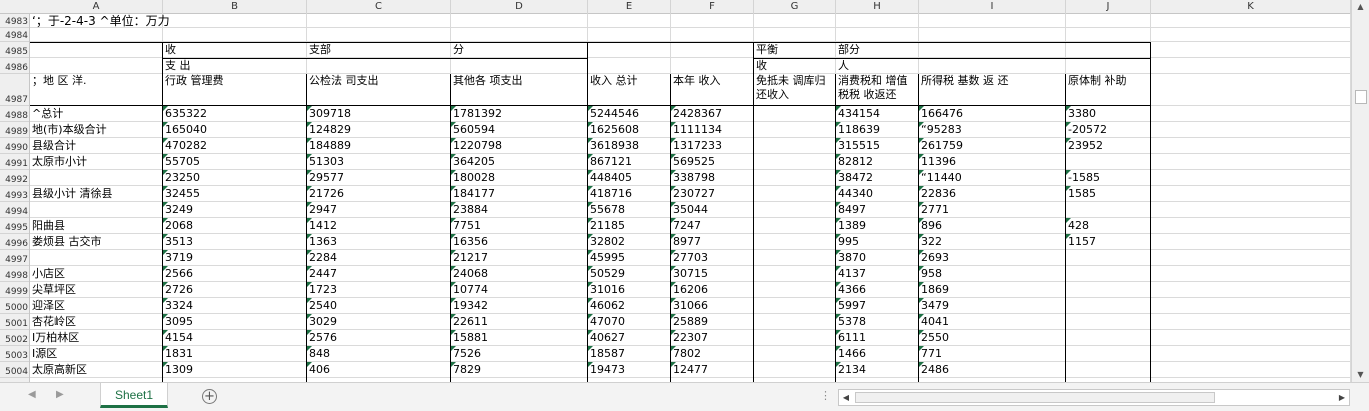 The image size is (1369, 411). Describe the element at coordinates (469, 306) in the screenshot. I see `number-cell: 19342` at that location.